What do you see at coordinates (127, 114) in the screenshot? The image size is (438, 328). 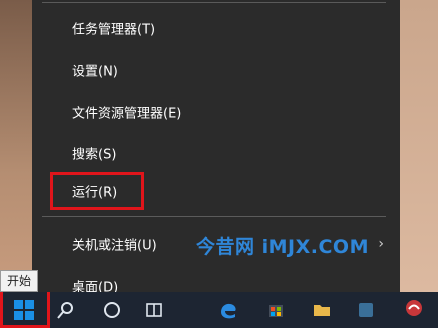 I see `menu-item-label: 文件资源管理器(E)` at bounding box center [127, 114].